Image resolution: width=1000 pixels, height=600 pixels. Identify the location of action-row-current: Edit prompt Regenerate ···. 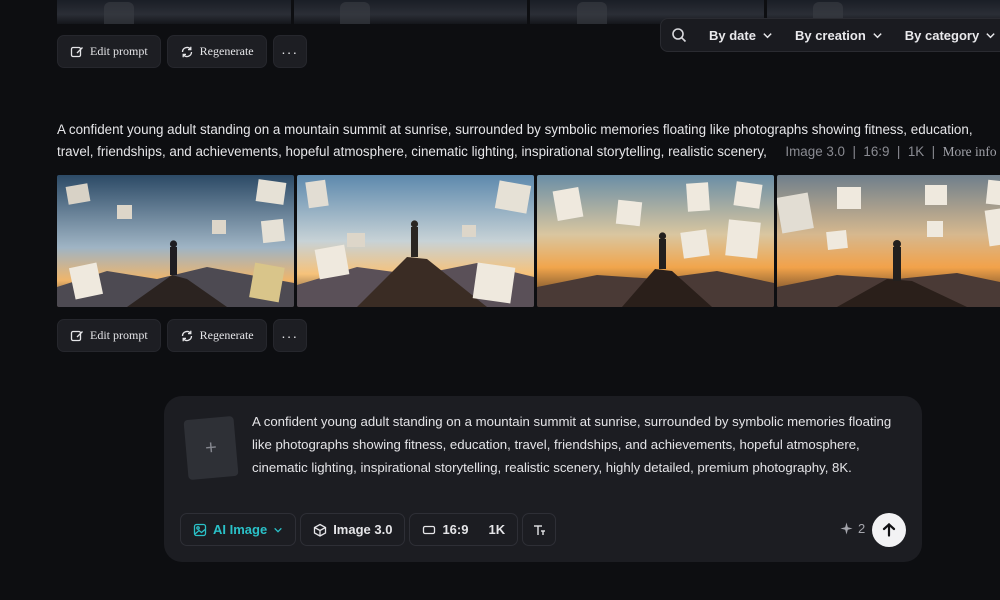
(182, 335).